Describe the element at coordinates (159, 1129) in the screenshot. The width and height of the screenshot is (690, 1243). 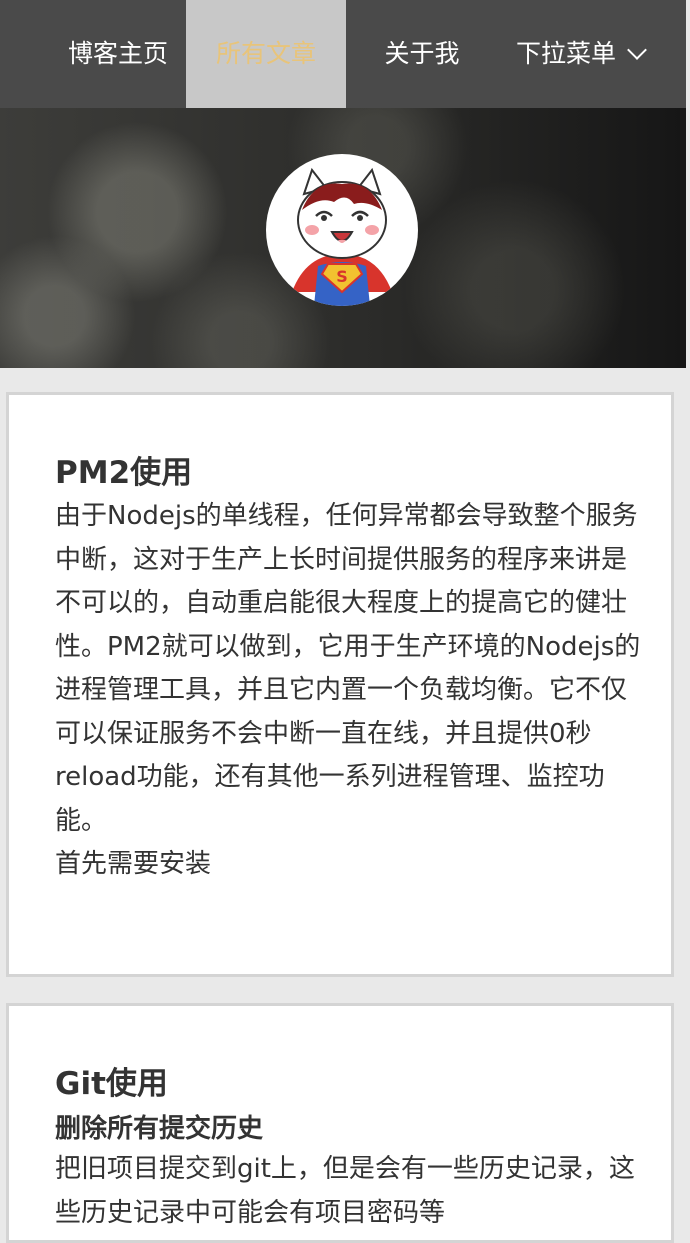
I see `post-subheading: 删除所有提交历史` at that location.